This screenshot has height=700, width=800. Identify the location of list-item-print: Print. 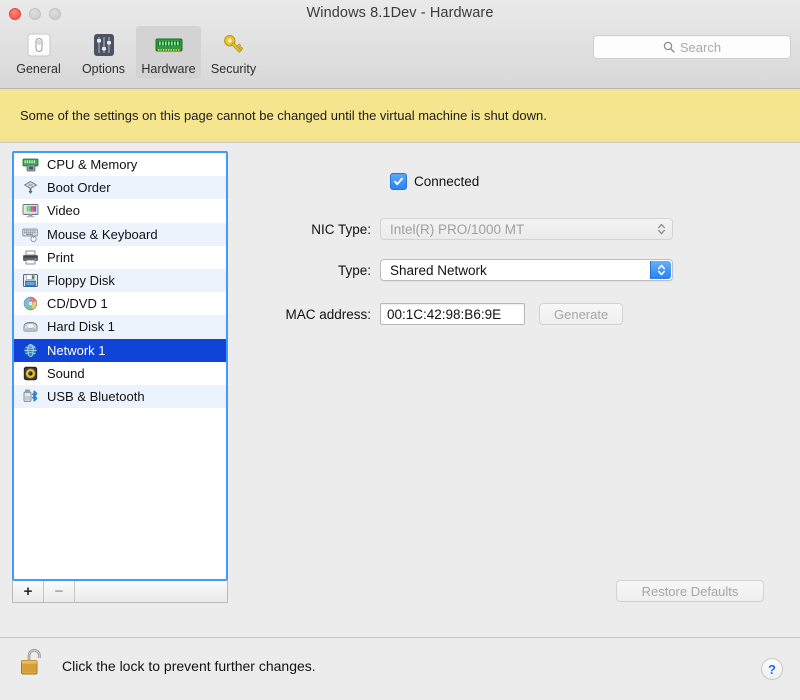
(120, 257).